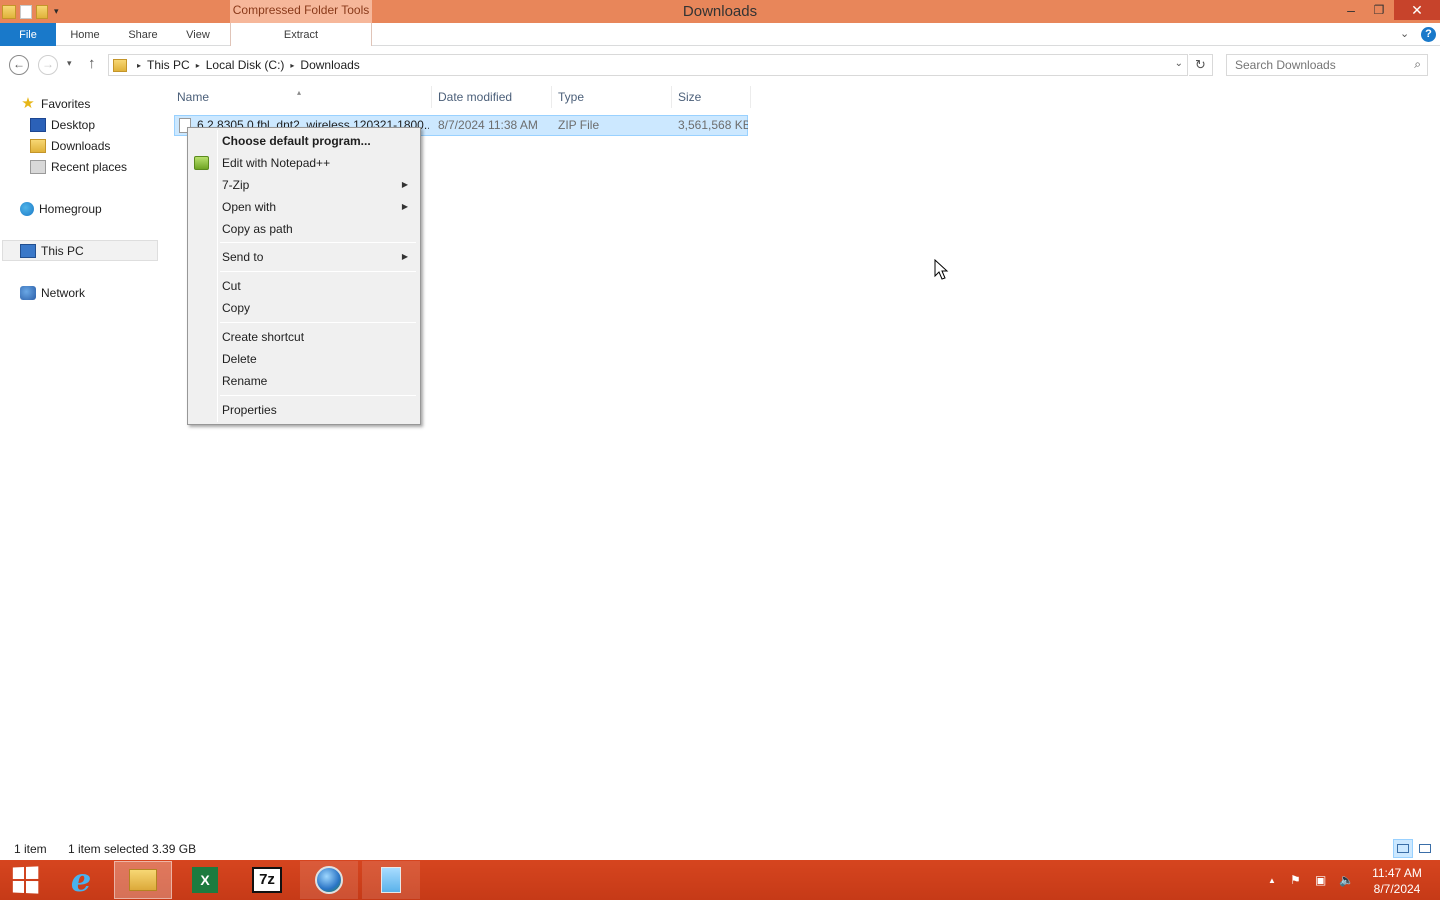 This screenshot has height=900, width=1440. I want to click on sort-ascending-icon: ▴, so click(299, 92).